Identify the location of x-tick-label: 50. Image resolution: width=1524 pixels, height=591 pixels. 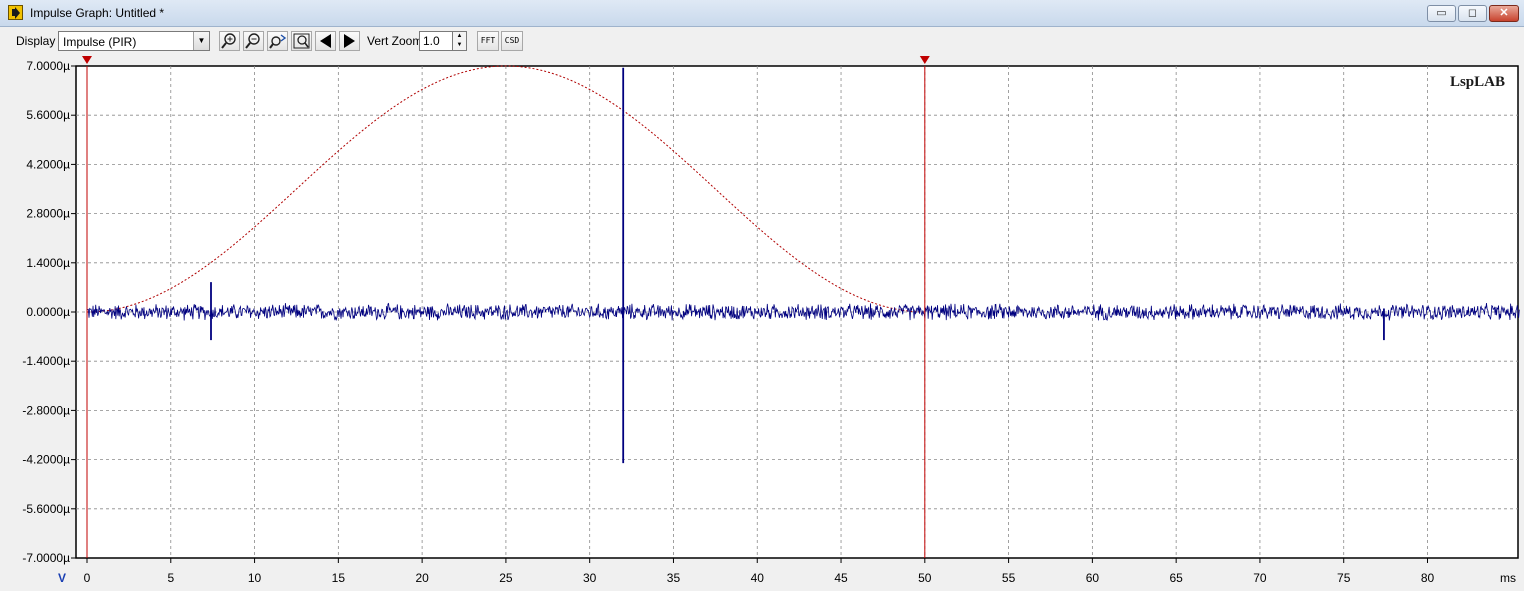
(925, 578).